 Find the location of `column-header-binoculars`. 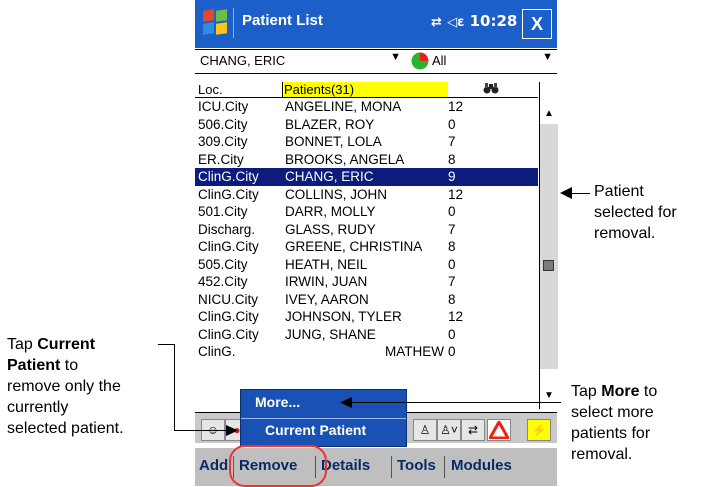

column-header-binoculars is located at coordinates (491, 89).